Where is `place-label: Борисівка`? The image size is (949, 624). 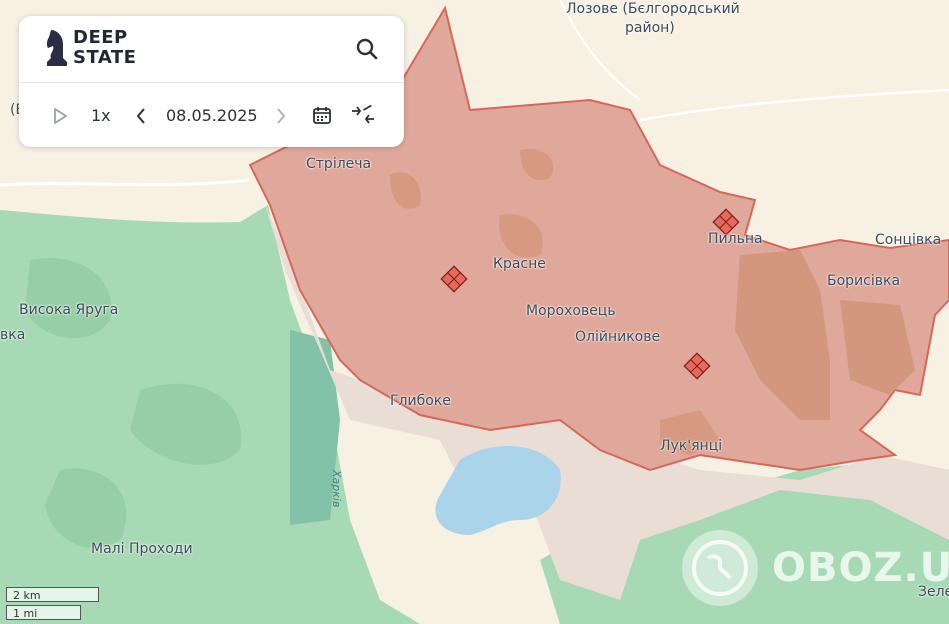
place-label: Борисівка is located at coordinates (864, 281).